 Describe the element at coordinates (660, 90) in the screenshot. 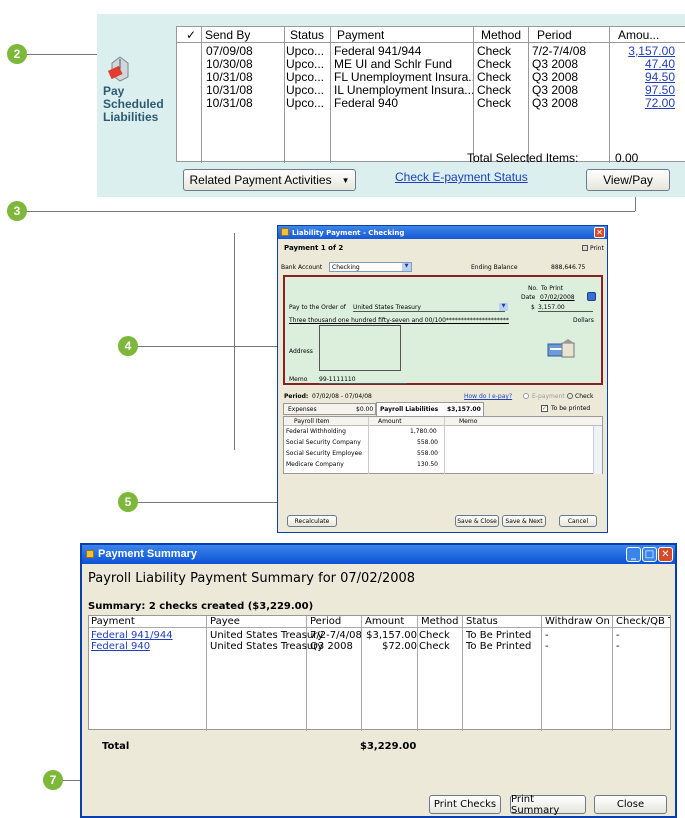

I see `row-amount-link: 97.50` at that location.